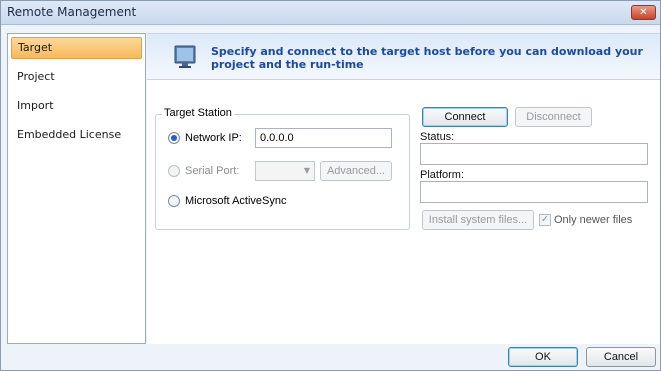 This screenshot has width=661, height=371. I want to click on serial-port-radio, so click(174, 171).